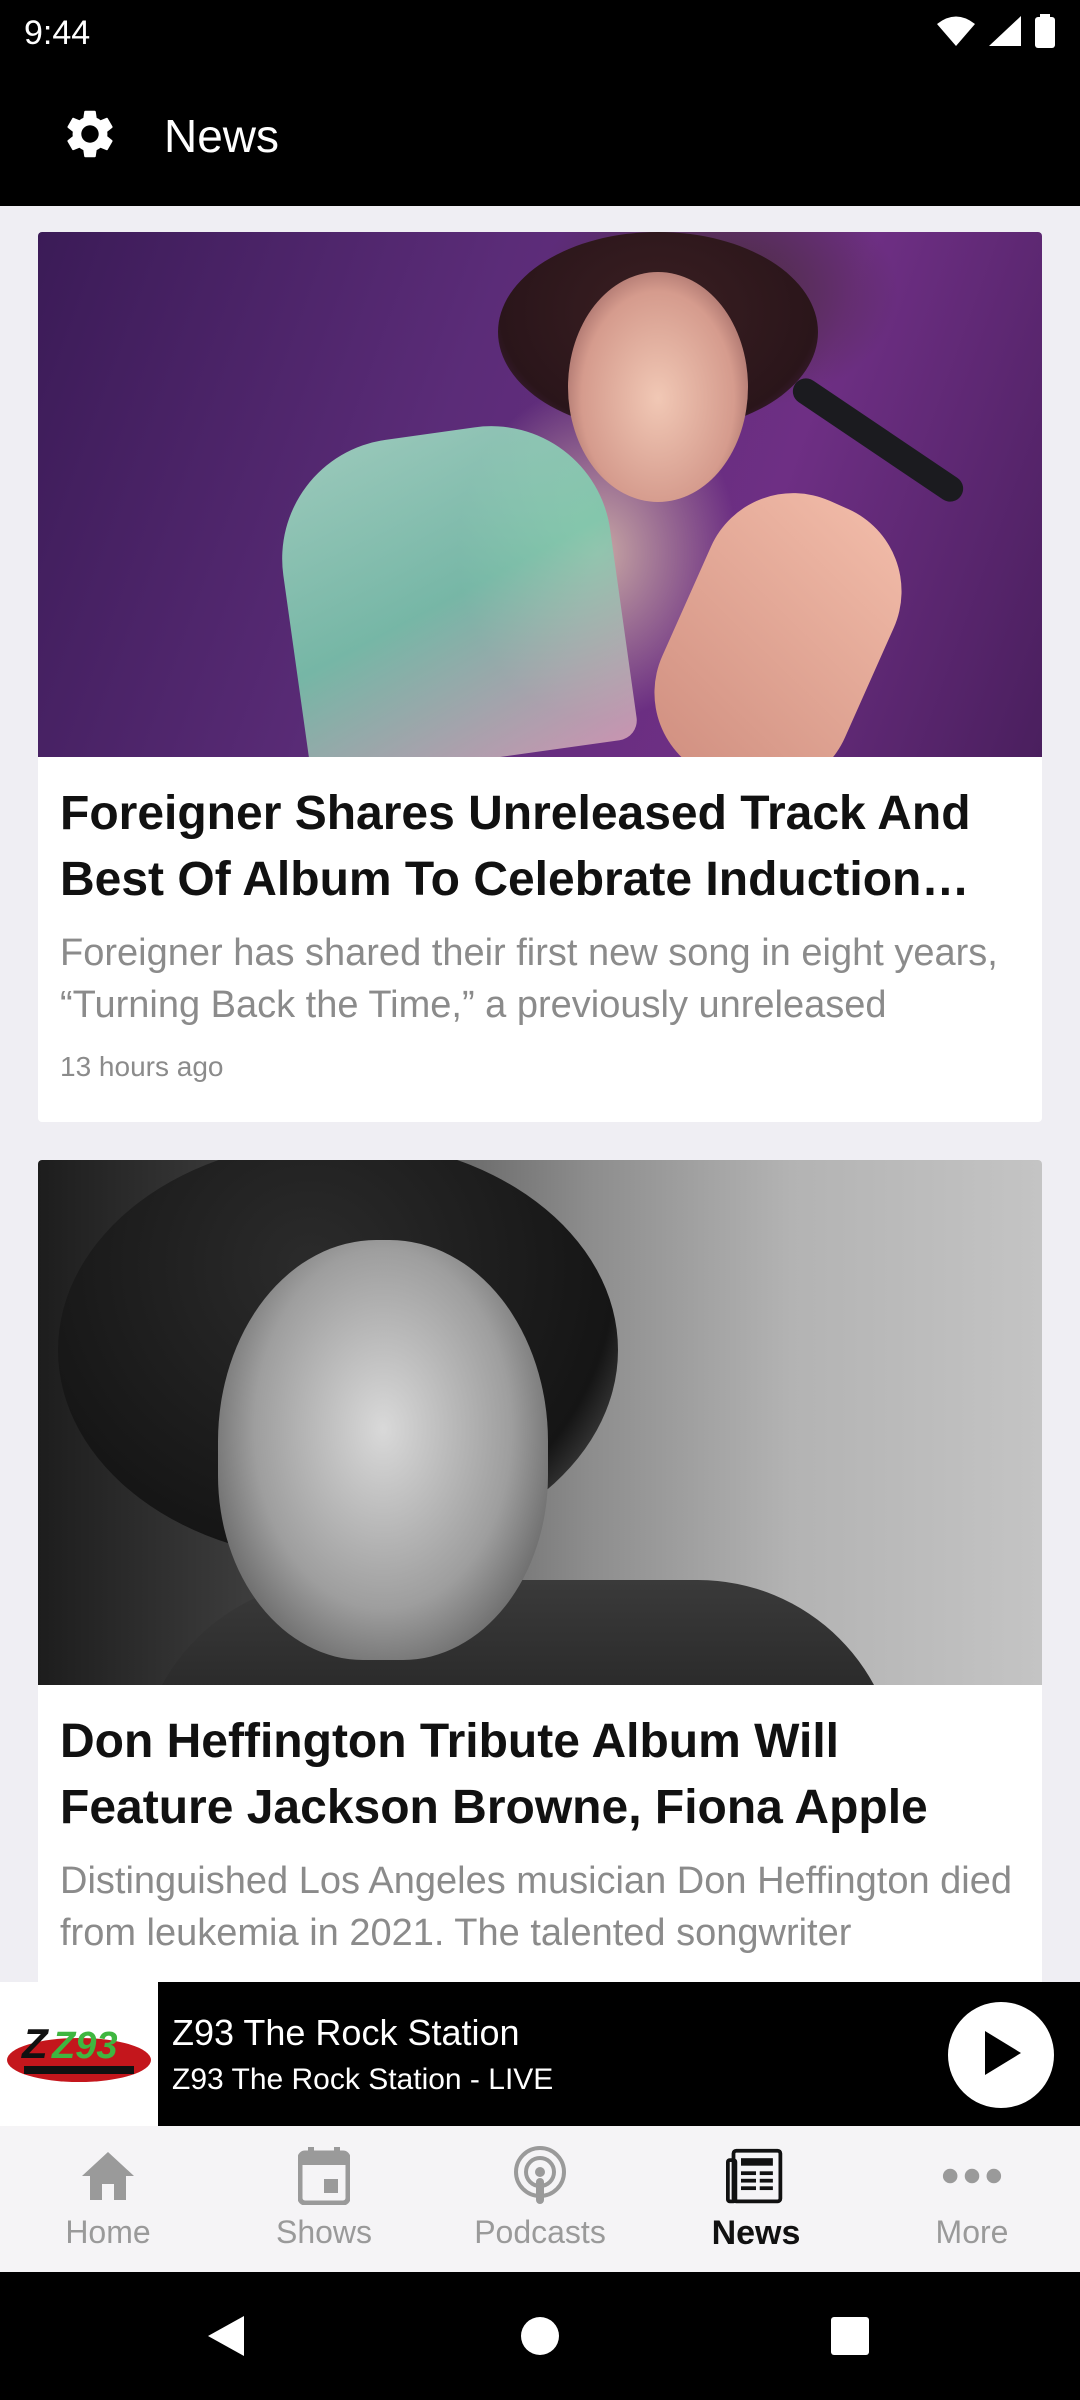 This screenshot has height=2400, width=1080. Describe the element at coordinates (222, 136) in the screenshot. I see `page-title: News` at that location.